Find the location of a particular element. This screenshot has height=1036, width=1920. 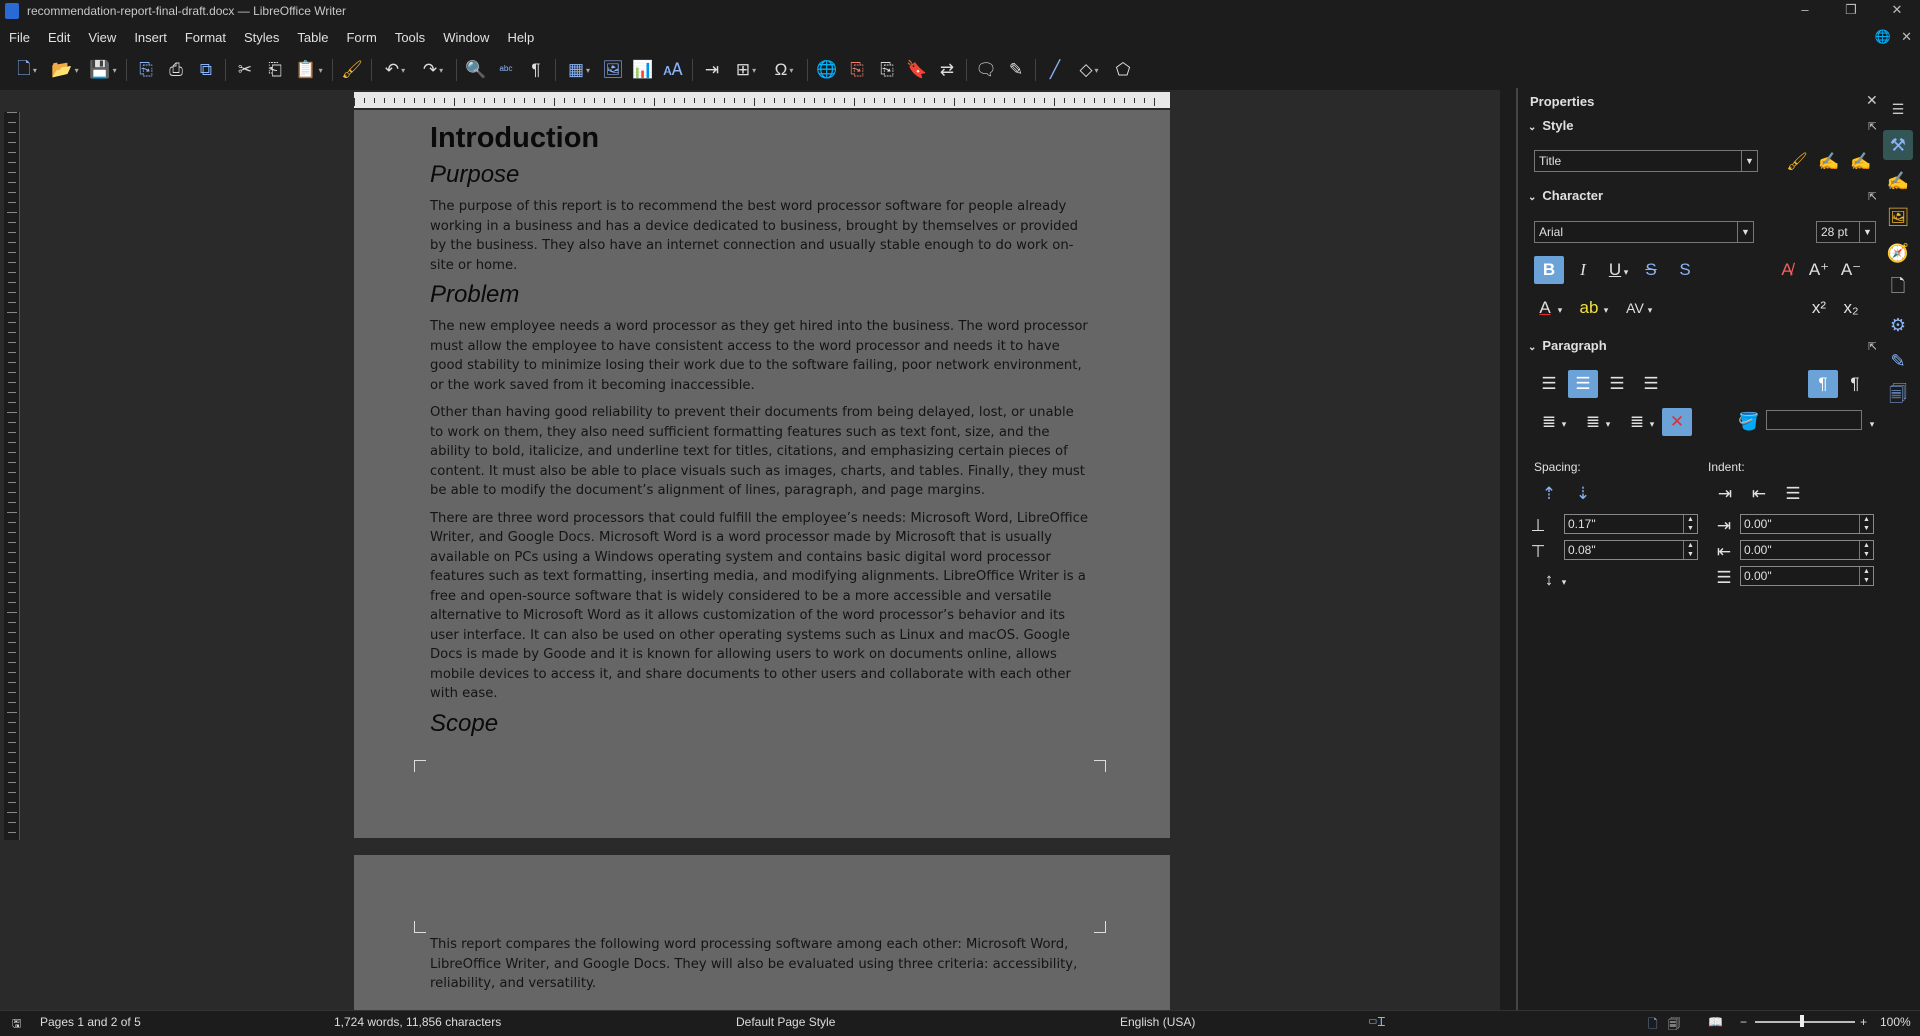

vertical-ruler is located at coordinates (12, 476).